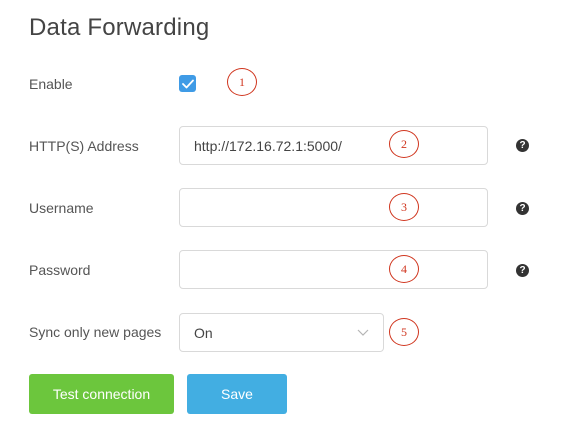  What do you see at coordinates (404, 144) in the screenshot?
I see `callout-2: 2` at bounding box center [404, 144].